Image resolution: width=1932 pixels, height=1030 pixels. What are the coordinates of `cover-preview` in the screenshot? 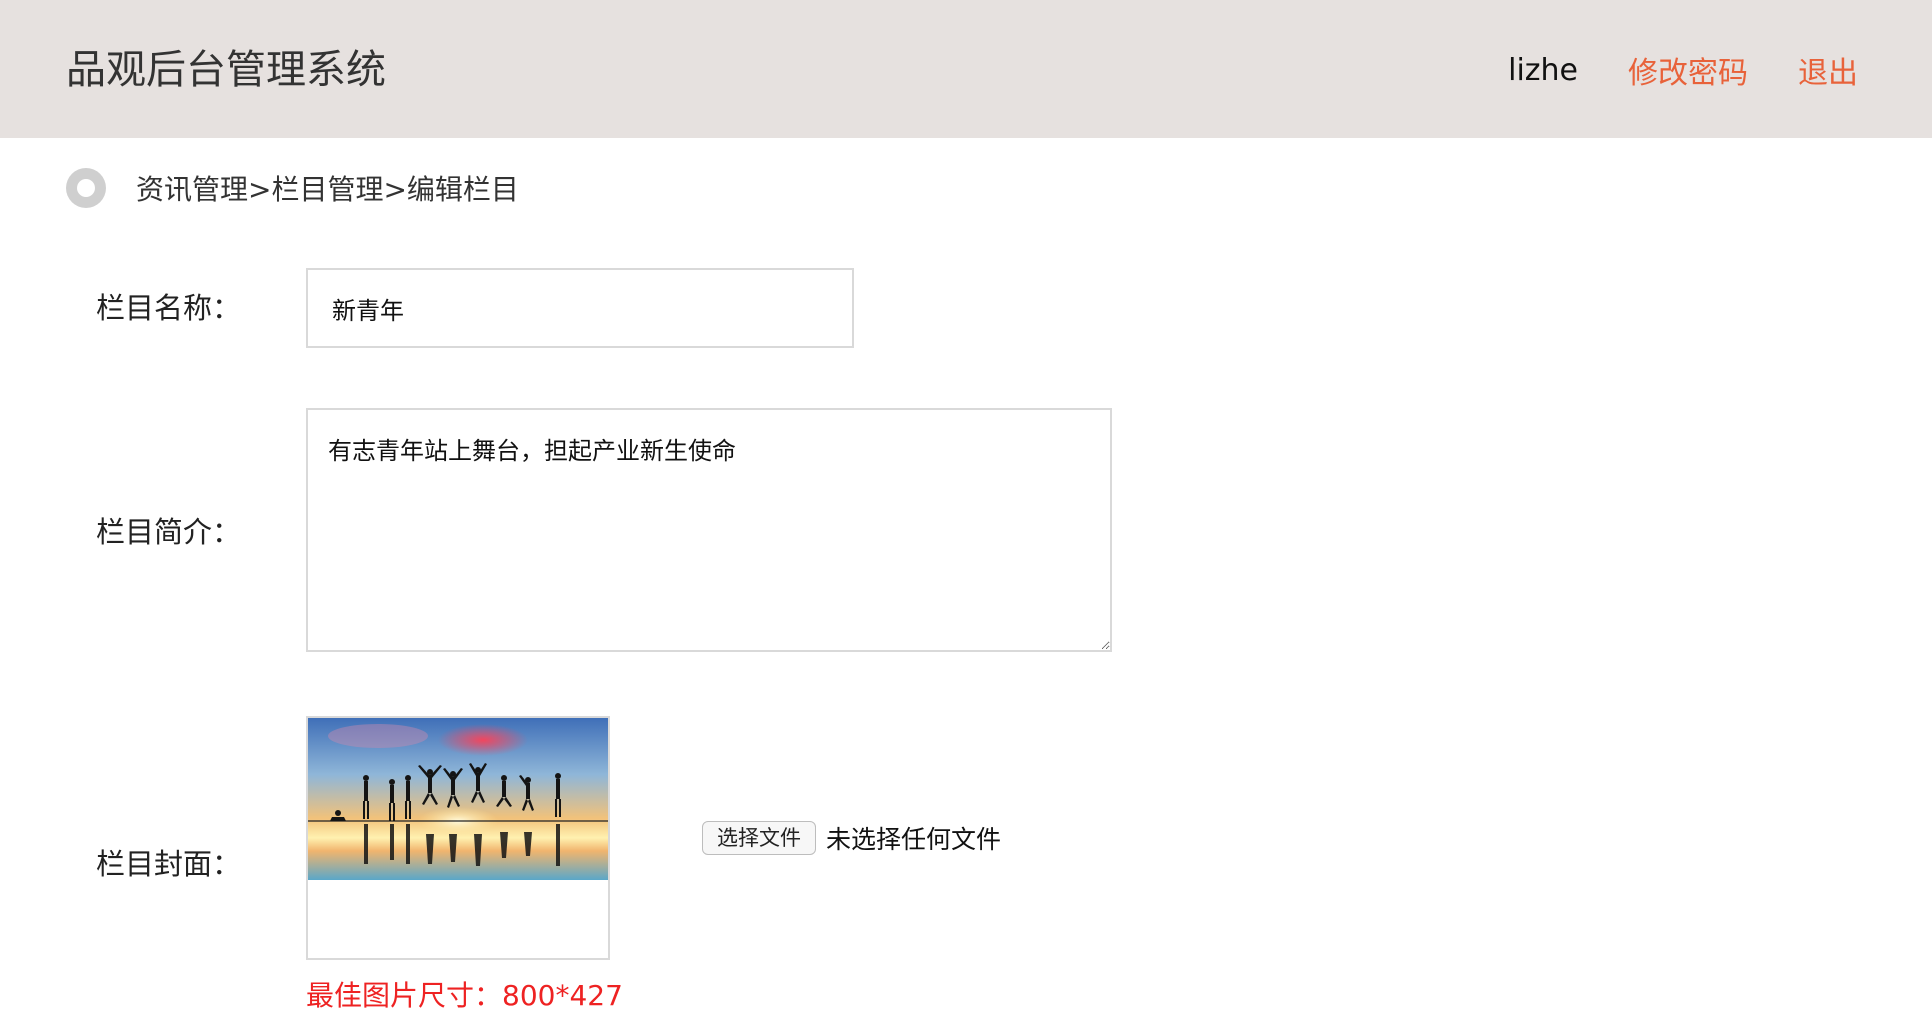 It's located at (458, 838).